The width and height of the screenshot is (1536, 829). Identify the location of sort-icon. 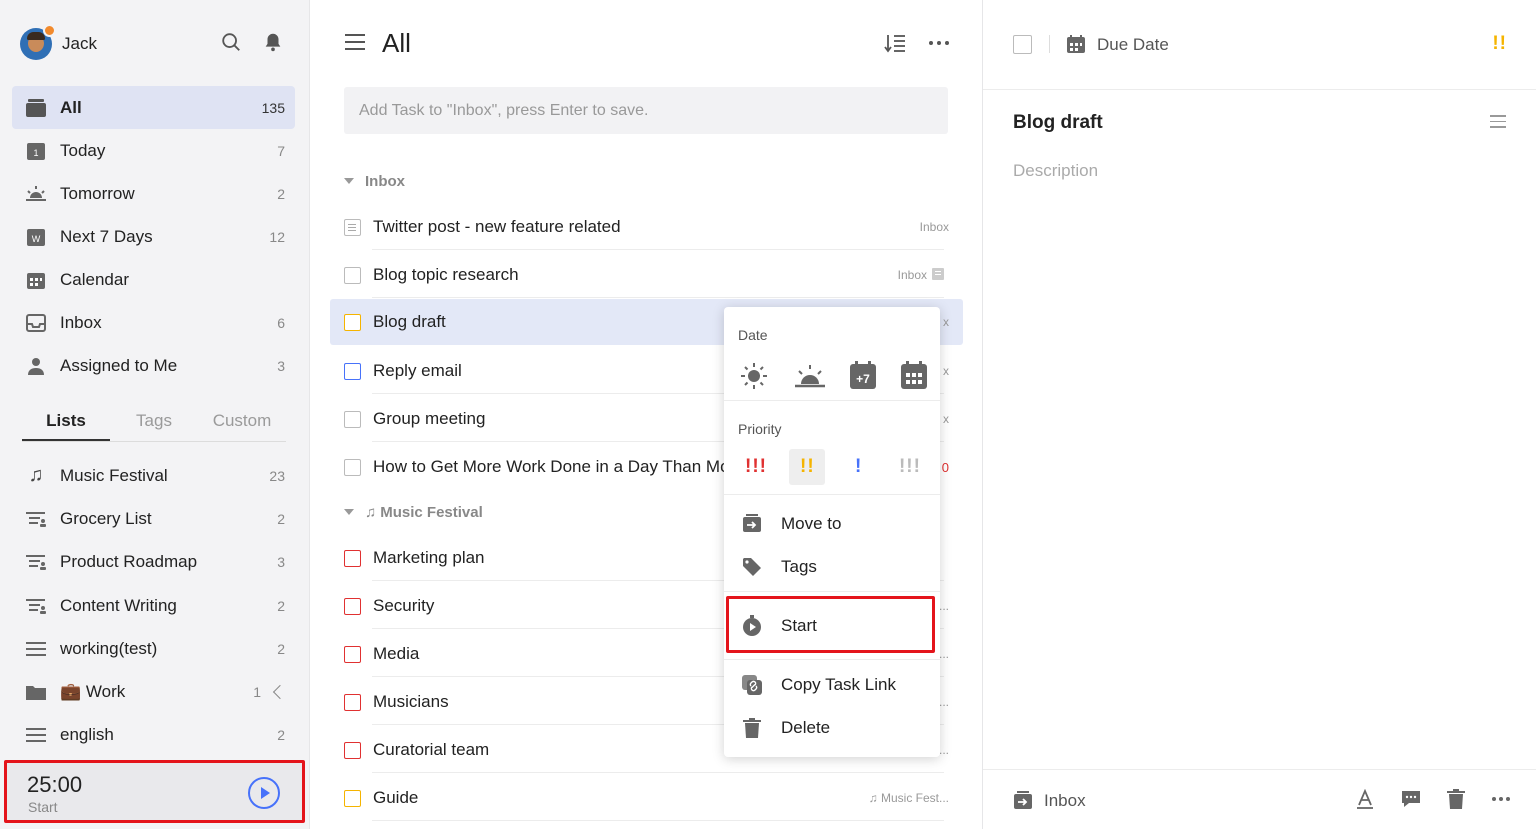
(895, 43).